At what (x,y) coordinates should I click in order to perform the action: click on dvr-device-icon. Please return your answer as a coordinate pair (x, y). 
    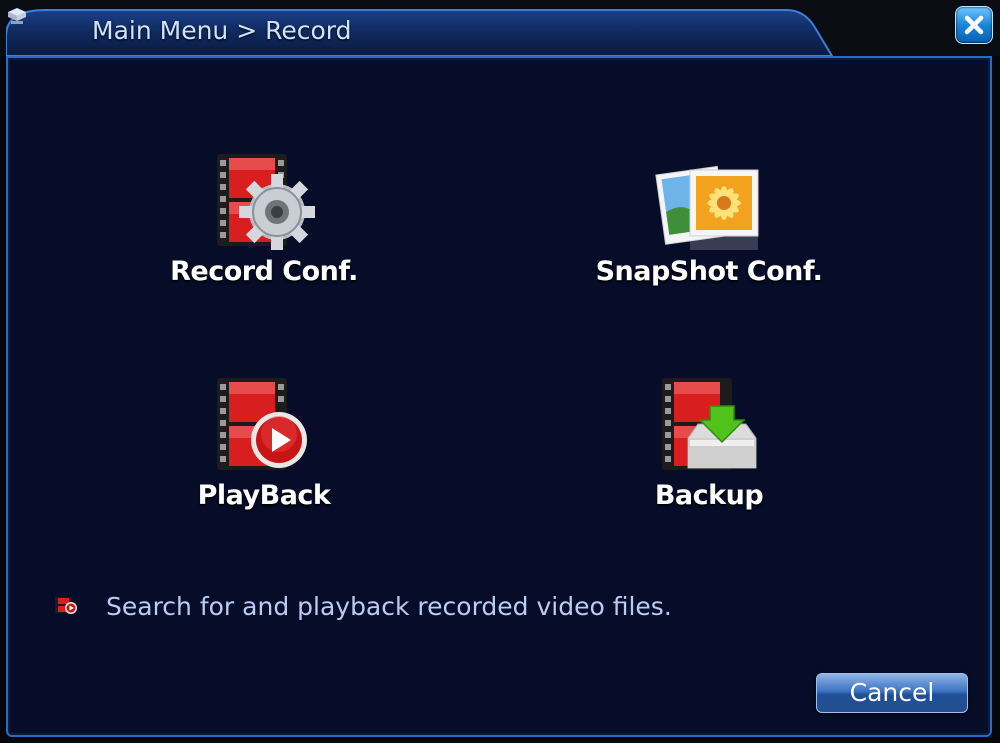
    Looking at the image, I should click on (17, 16).